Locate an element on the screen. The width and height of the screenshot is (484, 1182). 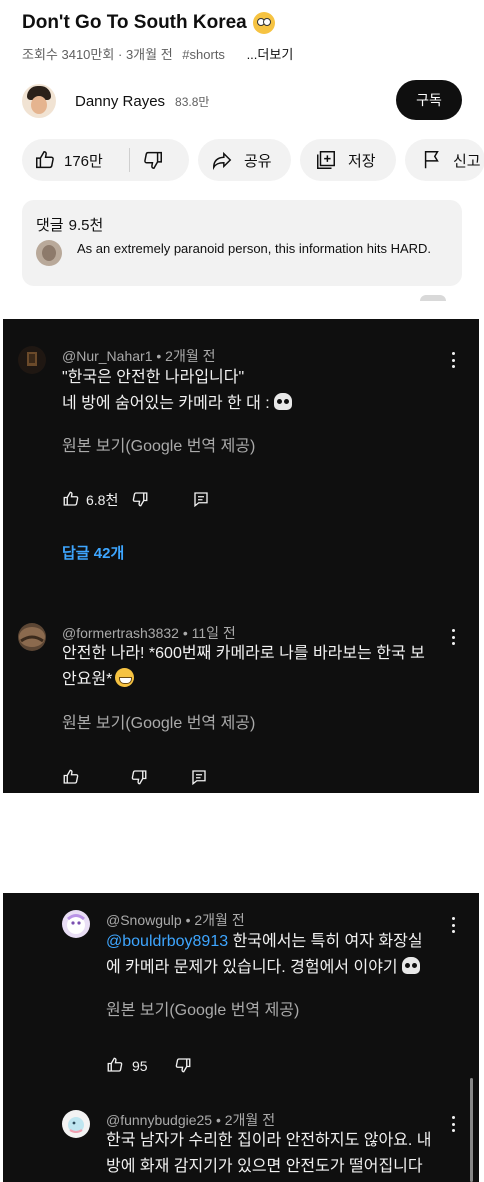
video-meta: 조회수 3410만회 · 3개월 전 #shorts ...더보기 is located at coordinates (157, 53).